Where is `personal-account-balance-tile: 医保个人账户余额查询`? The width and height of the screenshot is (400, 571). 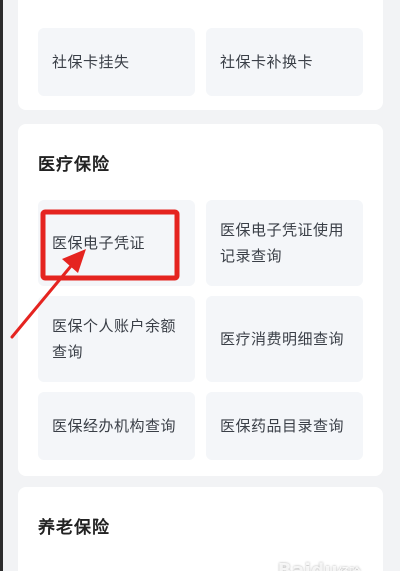
personal-account-balance-tile: 医保个人账户余额查询 is located at coordinates (116, 339).